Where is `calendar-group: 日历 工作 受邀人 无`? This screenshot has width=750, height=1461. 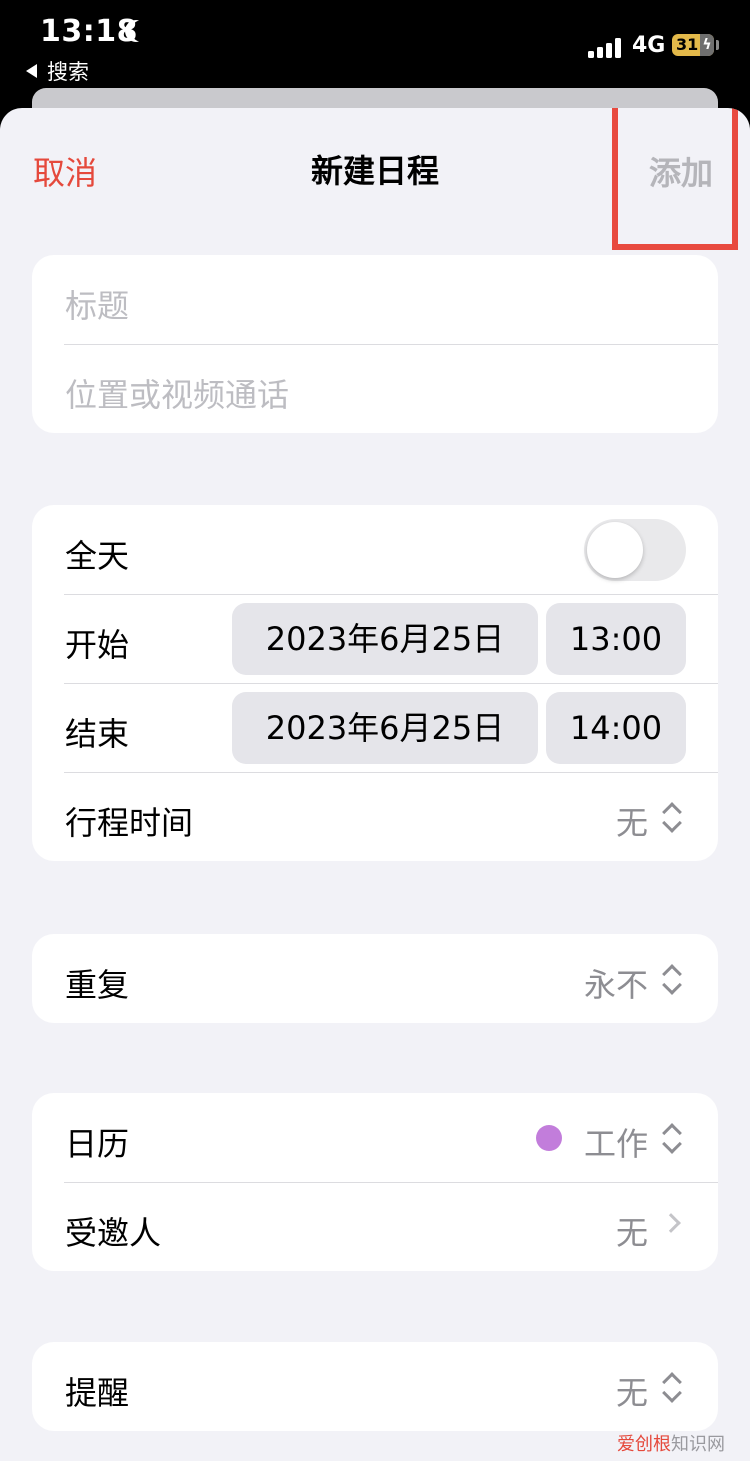
calendar-group: 日历 工作 受邀人 无 is located at coordinates (375, 1182).